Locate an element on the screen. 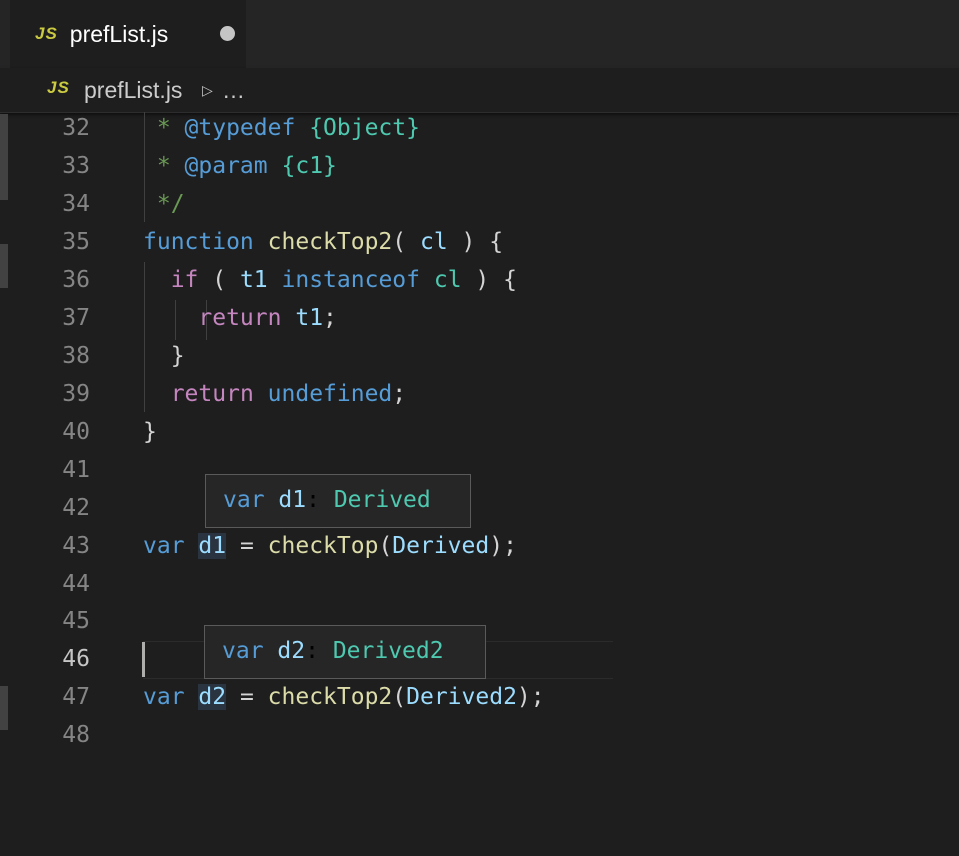 This screenshot has width=959, height=856. tab-bar: JS prefList.js is located at coordinates (479, 34).